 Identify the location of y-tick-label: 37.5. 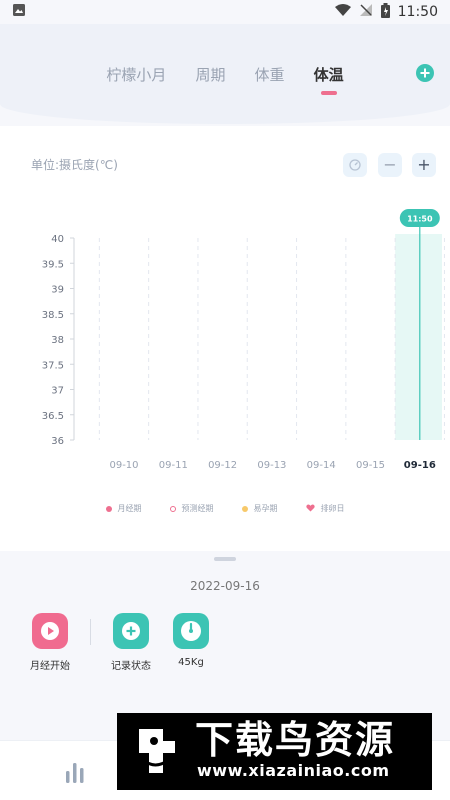
(53, 365).